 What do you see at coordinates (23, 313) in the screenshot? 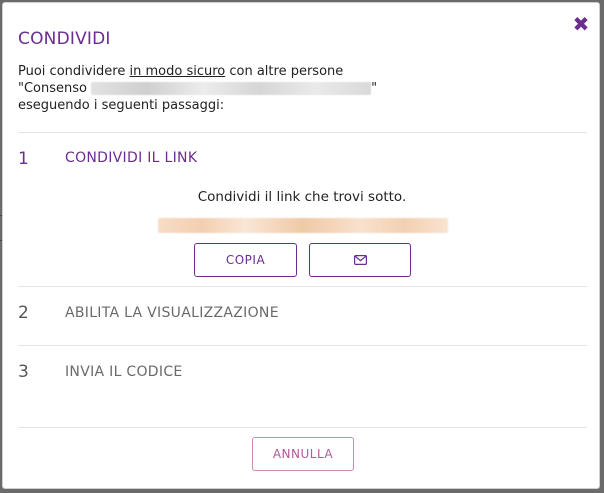
I see `step-2-number: 2` at bounding box center [23, 313].